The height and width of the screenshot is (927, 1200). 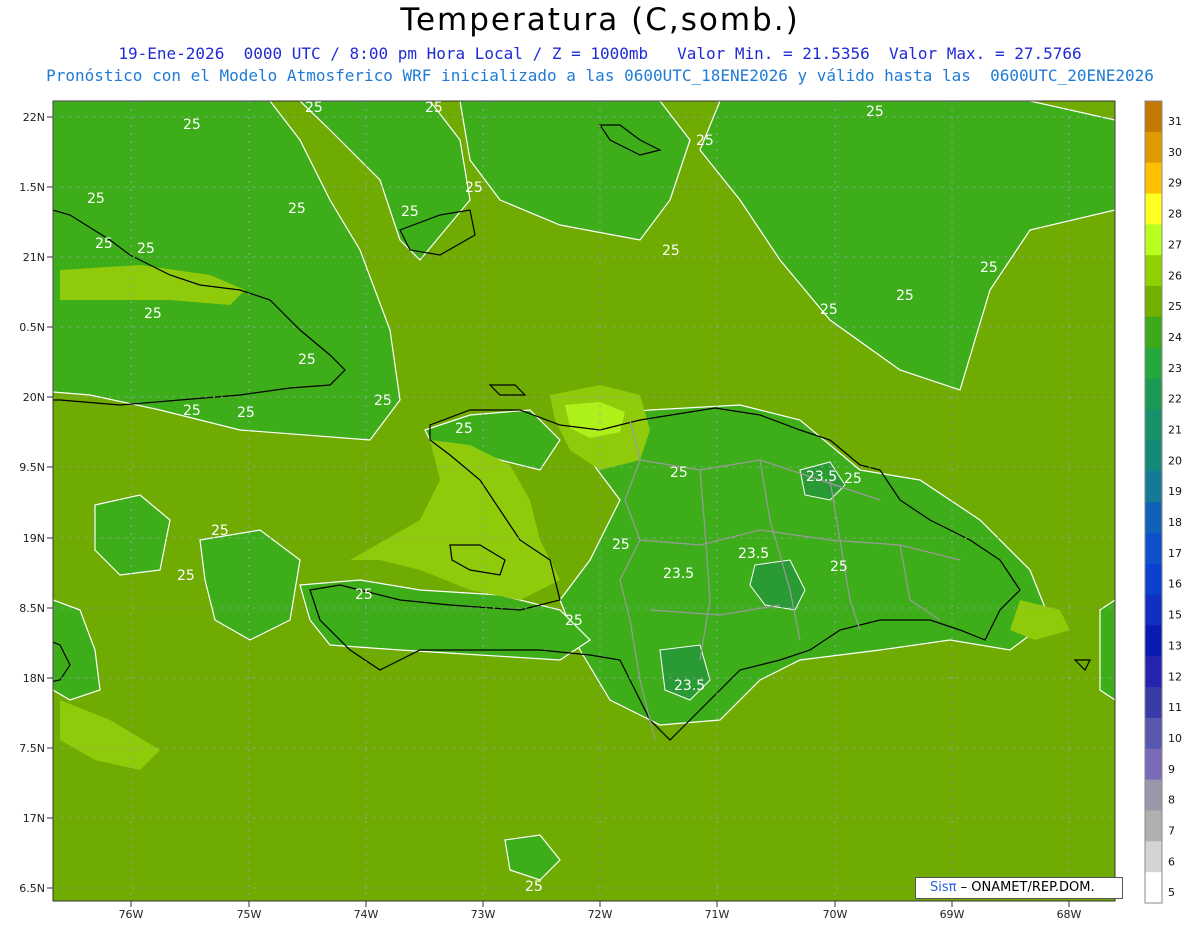 What do you see at coordinates (1175, 522) in the screenshot?
I see `color-bar-label: 18` at bounding box center [1175, 522].